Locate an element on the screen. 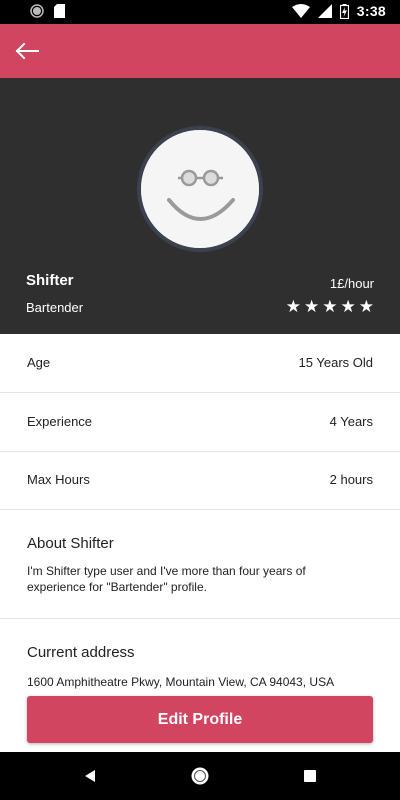 This screenshot has width=400, height=800. home-circle-icon is located at coordinates (200, 776).